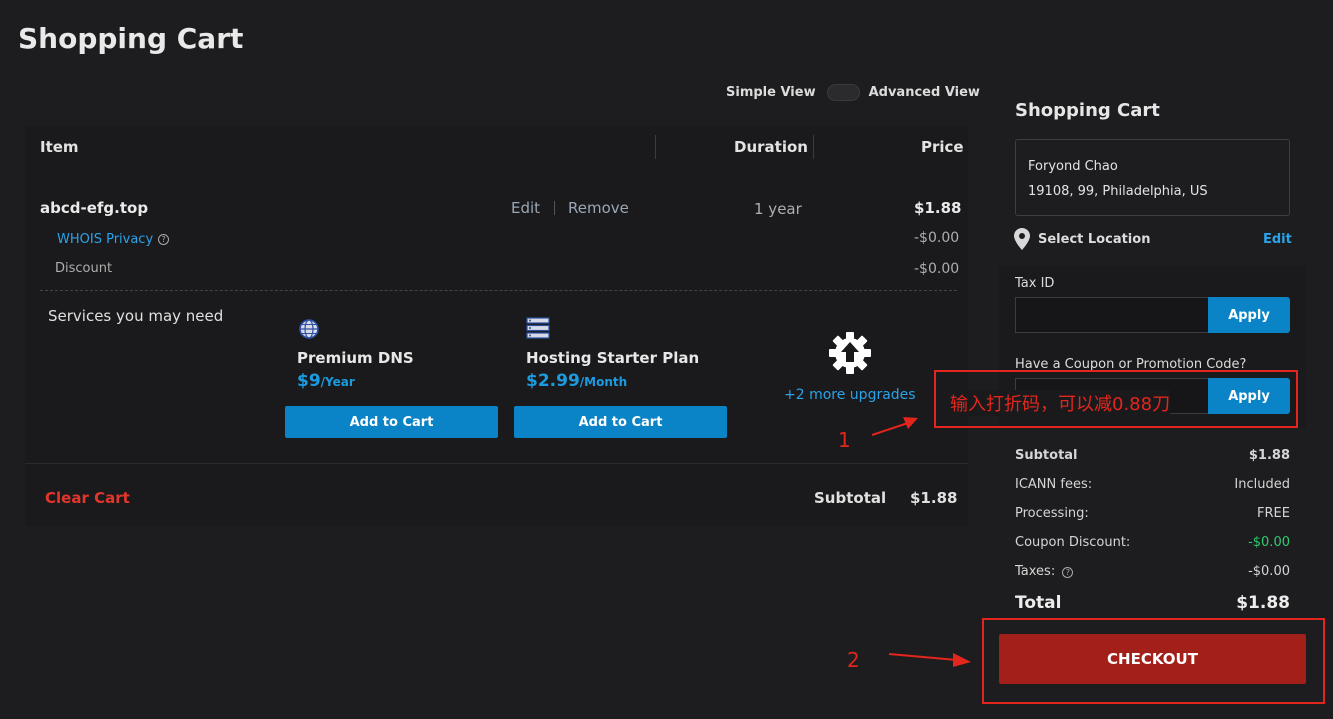 This screenshot has width=1333, height=719. I want to click on discount-value: -$0.00, so click(937, 269).